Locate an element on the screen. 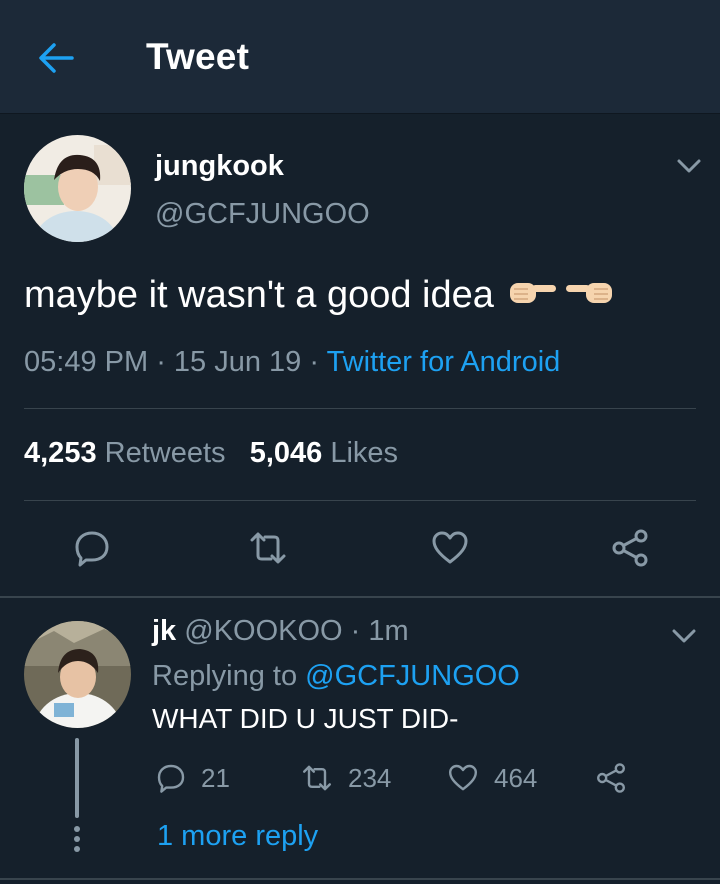 This screenshot has height=884, width=720. reply-reply-action: 21 is located at coordinates (192, 778).